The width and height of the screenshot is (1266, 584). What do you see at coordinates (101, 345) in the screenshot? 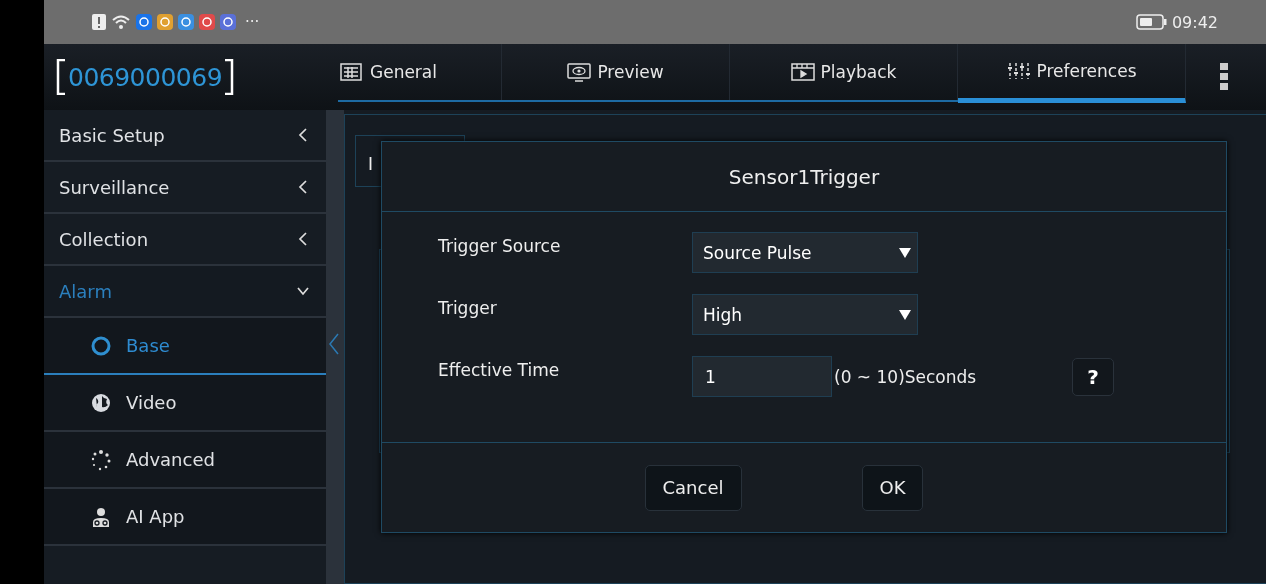
I see `ring-icon` at bounding box center [101, 345].